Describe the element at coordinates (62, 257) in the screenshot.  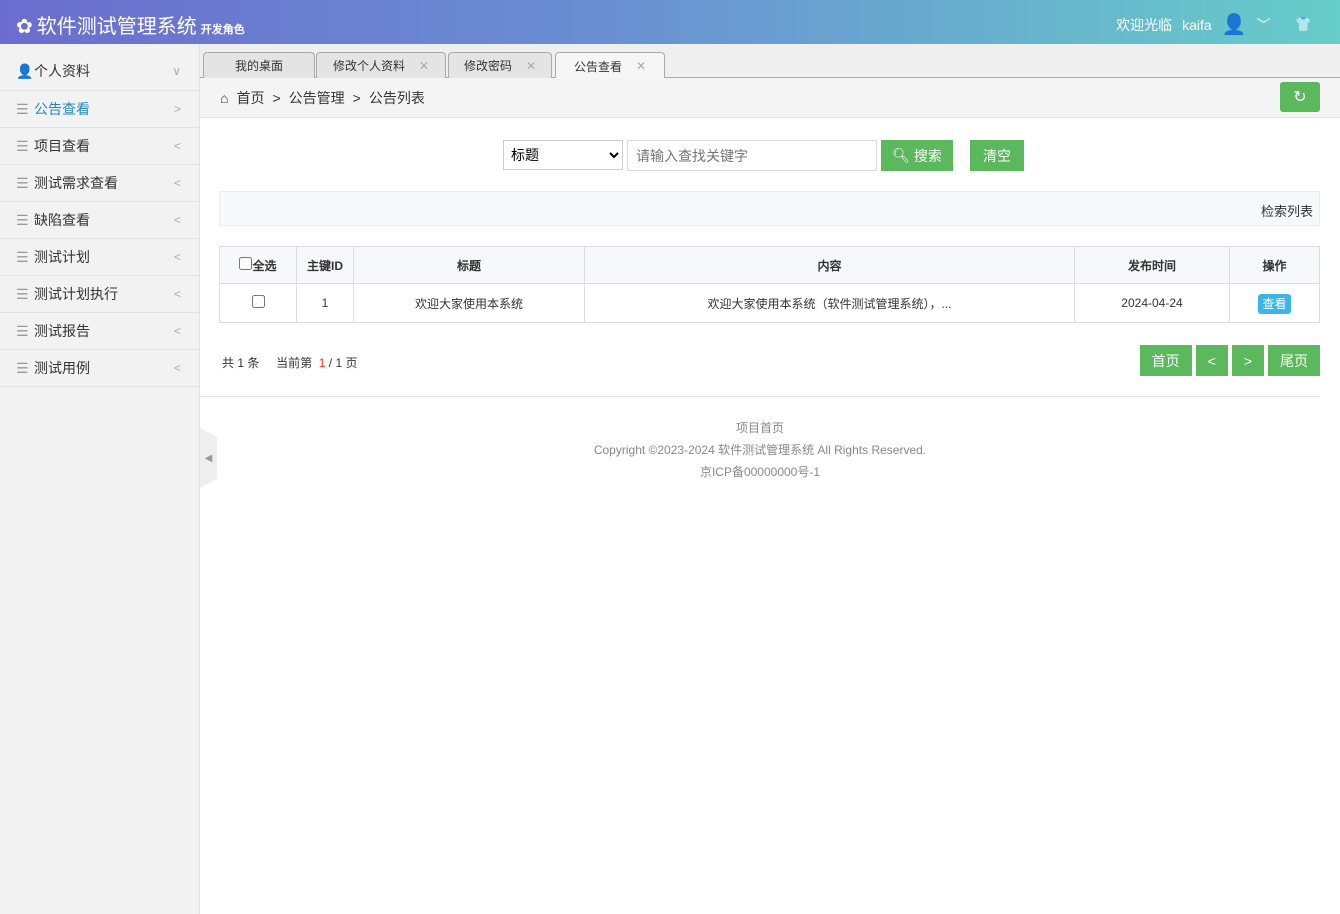
I see `sidebar-item-label: 测试计划` at that location.